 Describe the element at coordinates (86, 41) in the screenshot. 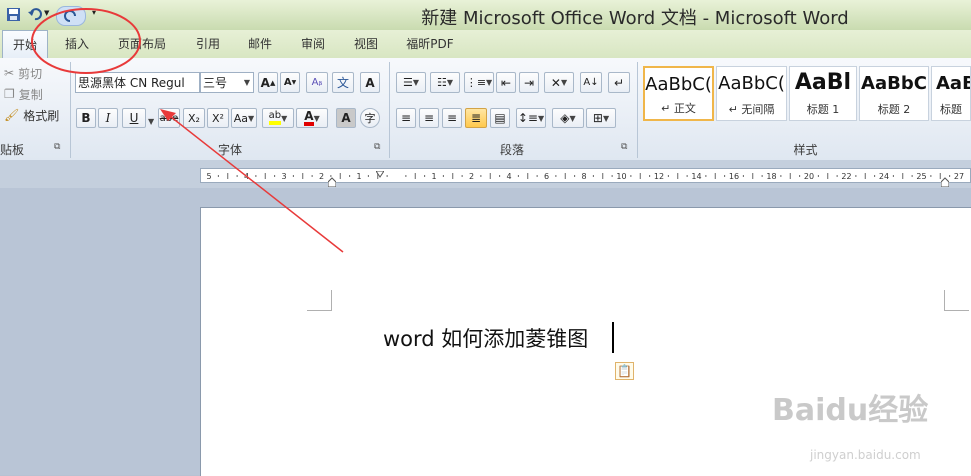

I see `annotation-circle` at that location.